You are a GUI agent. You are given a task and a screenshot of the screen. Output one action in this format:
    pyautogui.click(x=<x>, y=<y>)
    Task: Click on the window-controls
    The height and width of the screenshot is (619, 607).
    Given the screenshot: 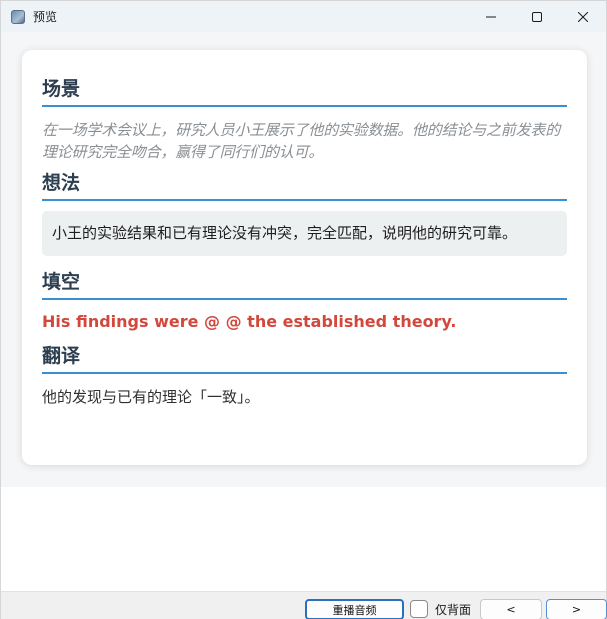 What is the action you would take?
    pyautogui.click(x=537, y=16)
    